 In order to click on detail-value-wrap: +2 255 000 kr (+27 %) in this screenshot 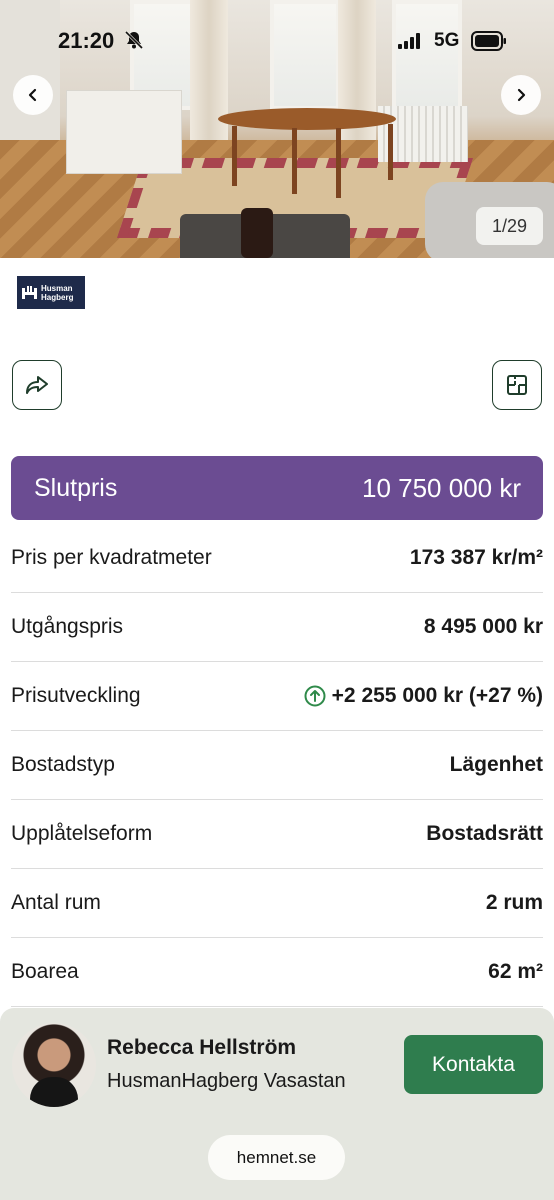, I will do `click(423, 696)`.